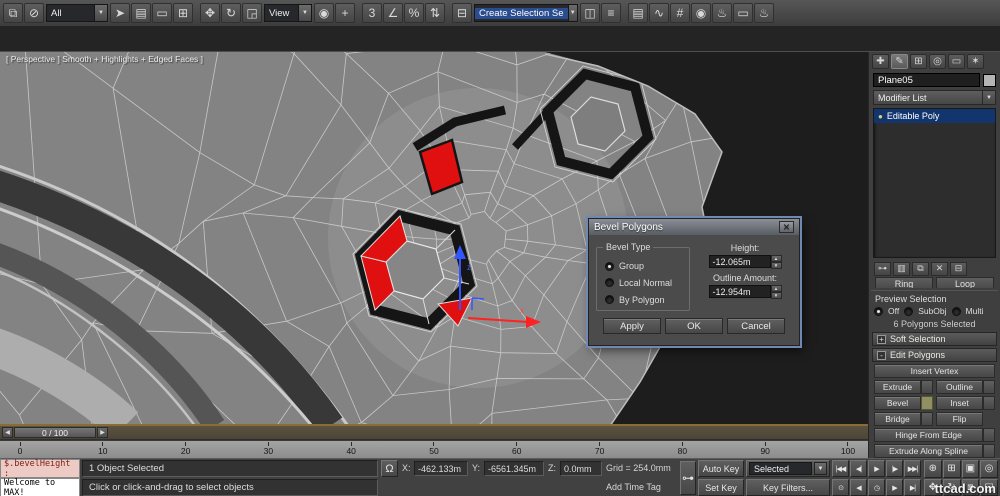  I want to click on timeline-ruler: 0 10 20 30 40 50 60 70 80 90 100, so click(434, 449).